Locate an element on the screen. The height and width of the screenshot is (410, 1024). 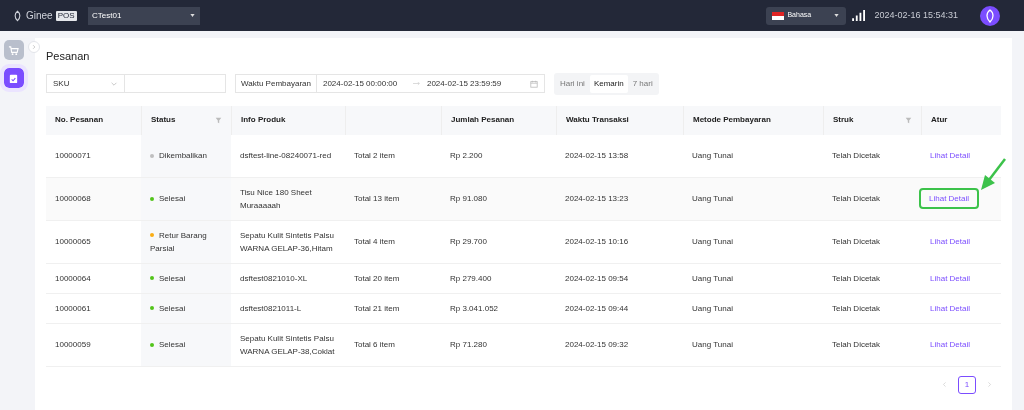
logo-badge: POS is located at coordinates (66, 15).